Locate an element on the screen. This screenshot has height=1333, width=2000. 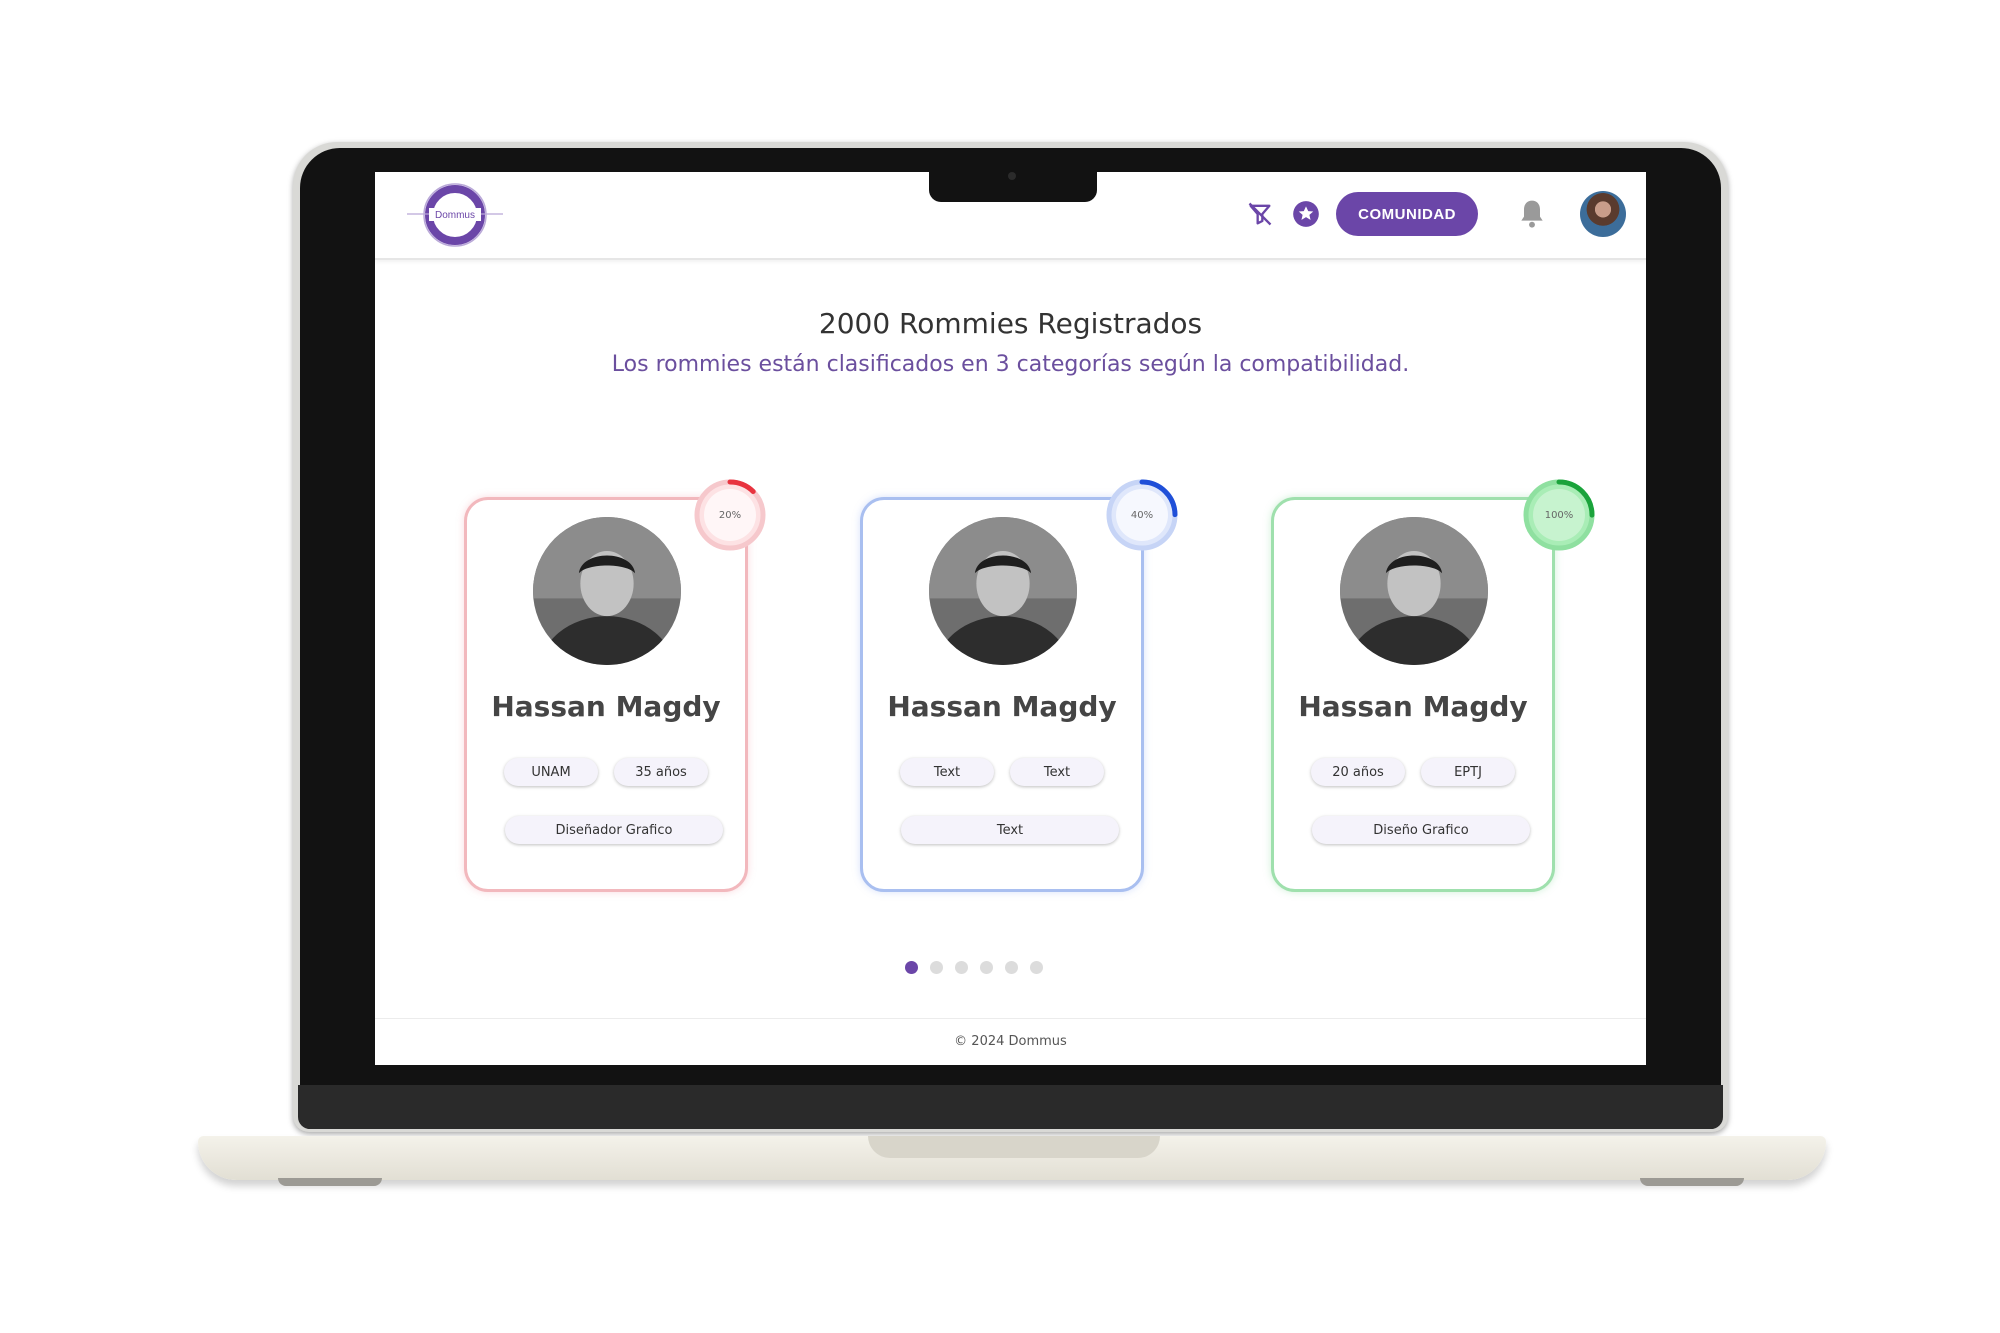
svg-text: Dommus is located at coordinates (455, 215).